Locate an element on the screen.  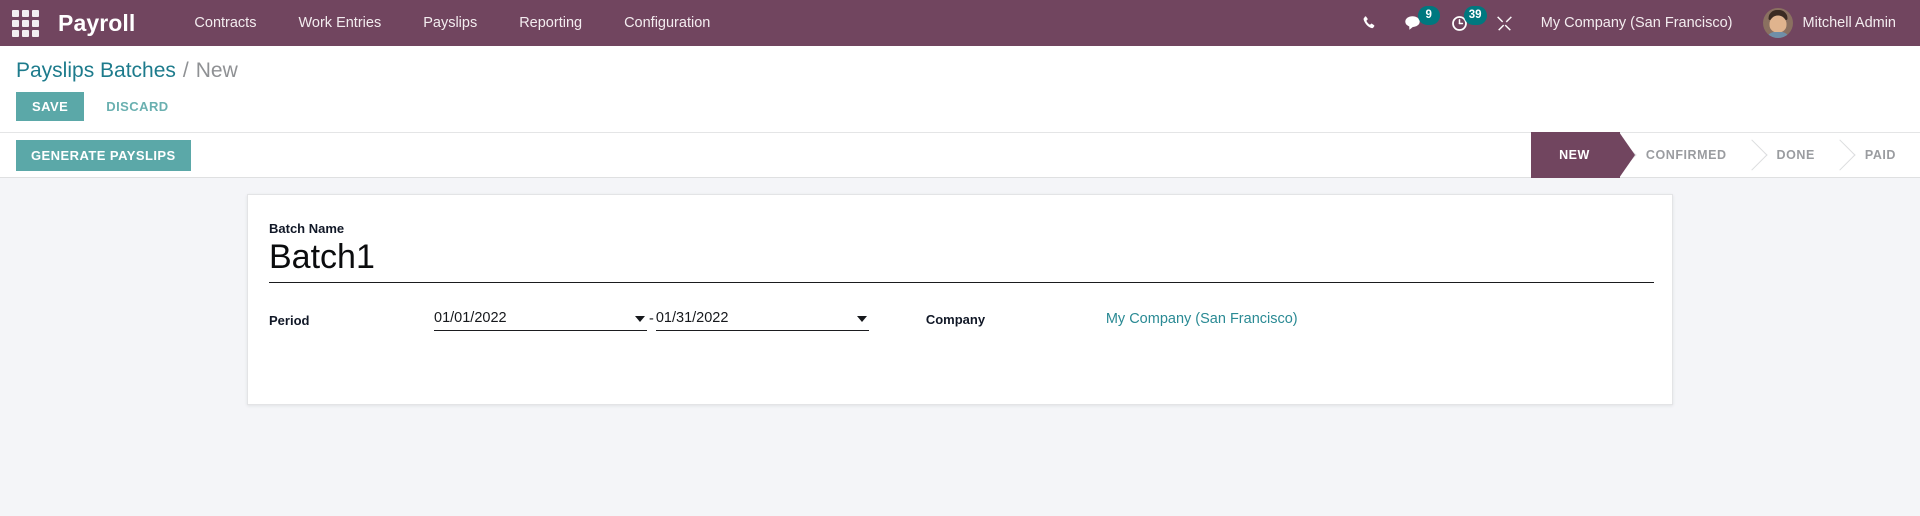
batch-name-input is located at coordinates (961, 261).